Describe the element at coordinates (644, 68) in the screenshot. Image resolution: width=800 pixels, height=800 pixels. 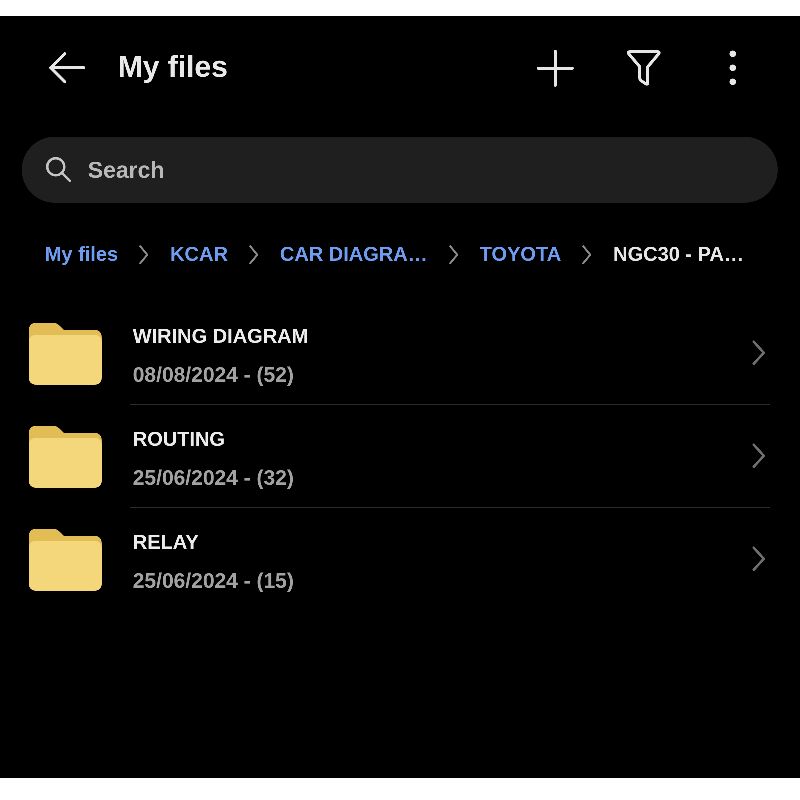
I see `filter-icon` at that location.